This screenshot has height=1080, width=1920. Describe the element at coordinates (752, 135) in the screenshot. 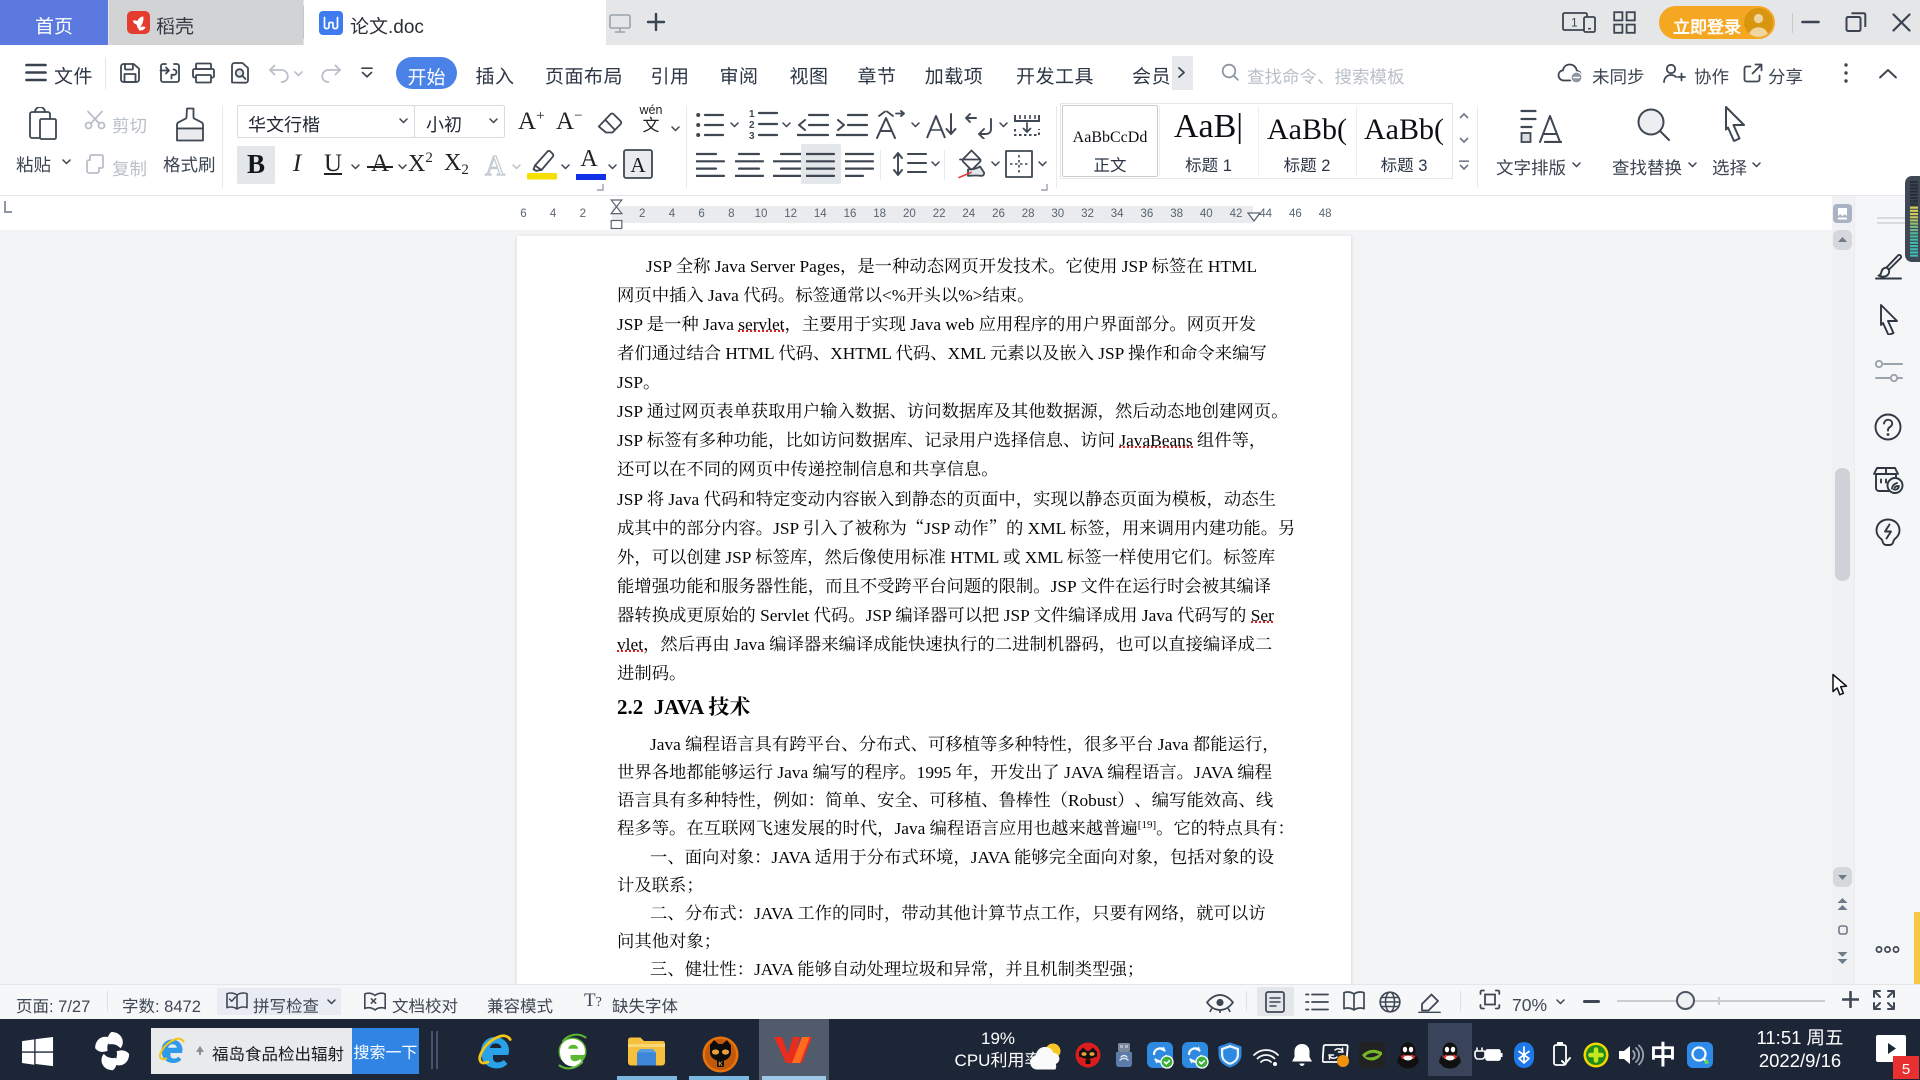

I see `svg-text: 3` at that location.